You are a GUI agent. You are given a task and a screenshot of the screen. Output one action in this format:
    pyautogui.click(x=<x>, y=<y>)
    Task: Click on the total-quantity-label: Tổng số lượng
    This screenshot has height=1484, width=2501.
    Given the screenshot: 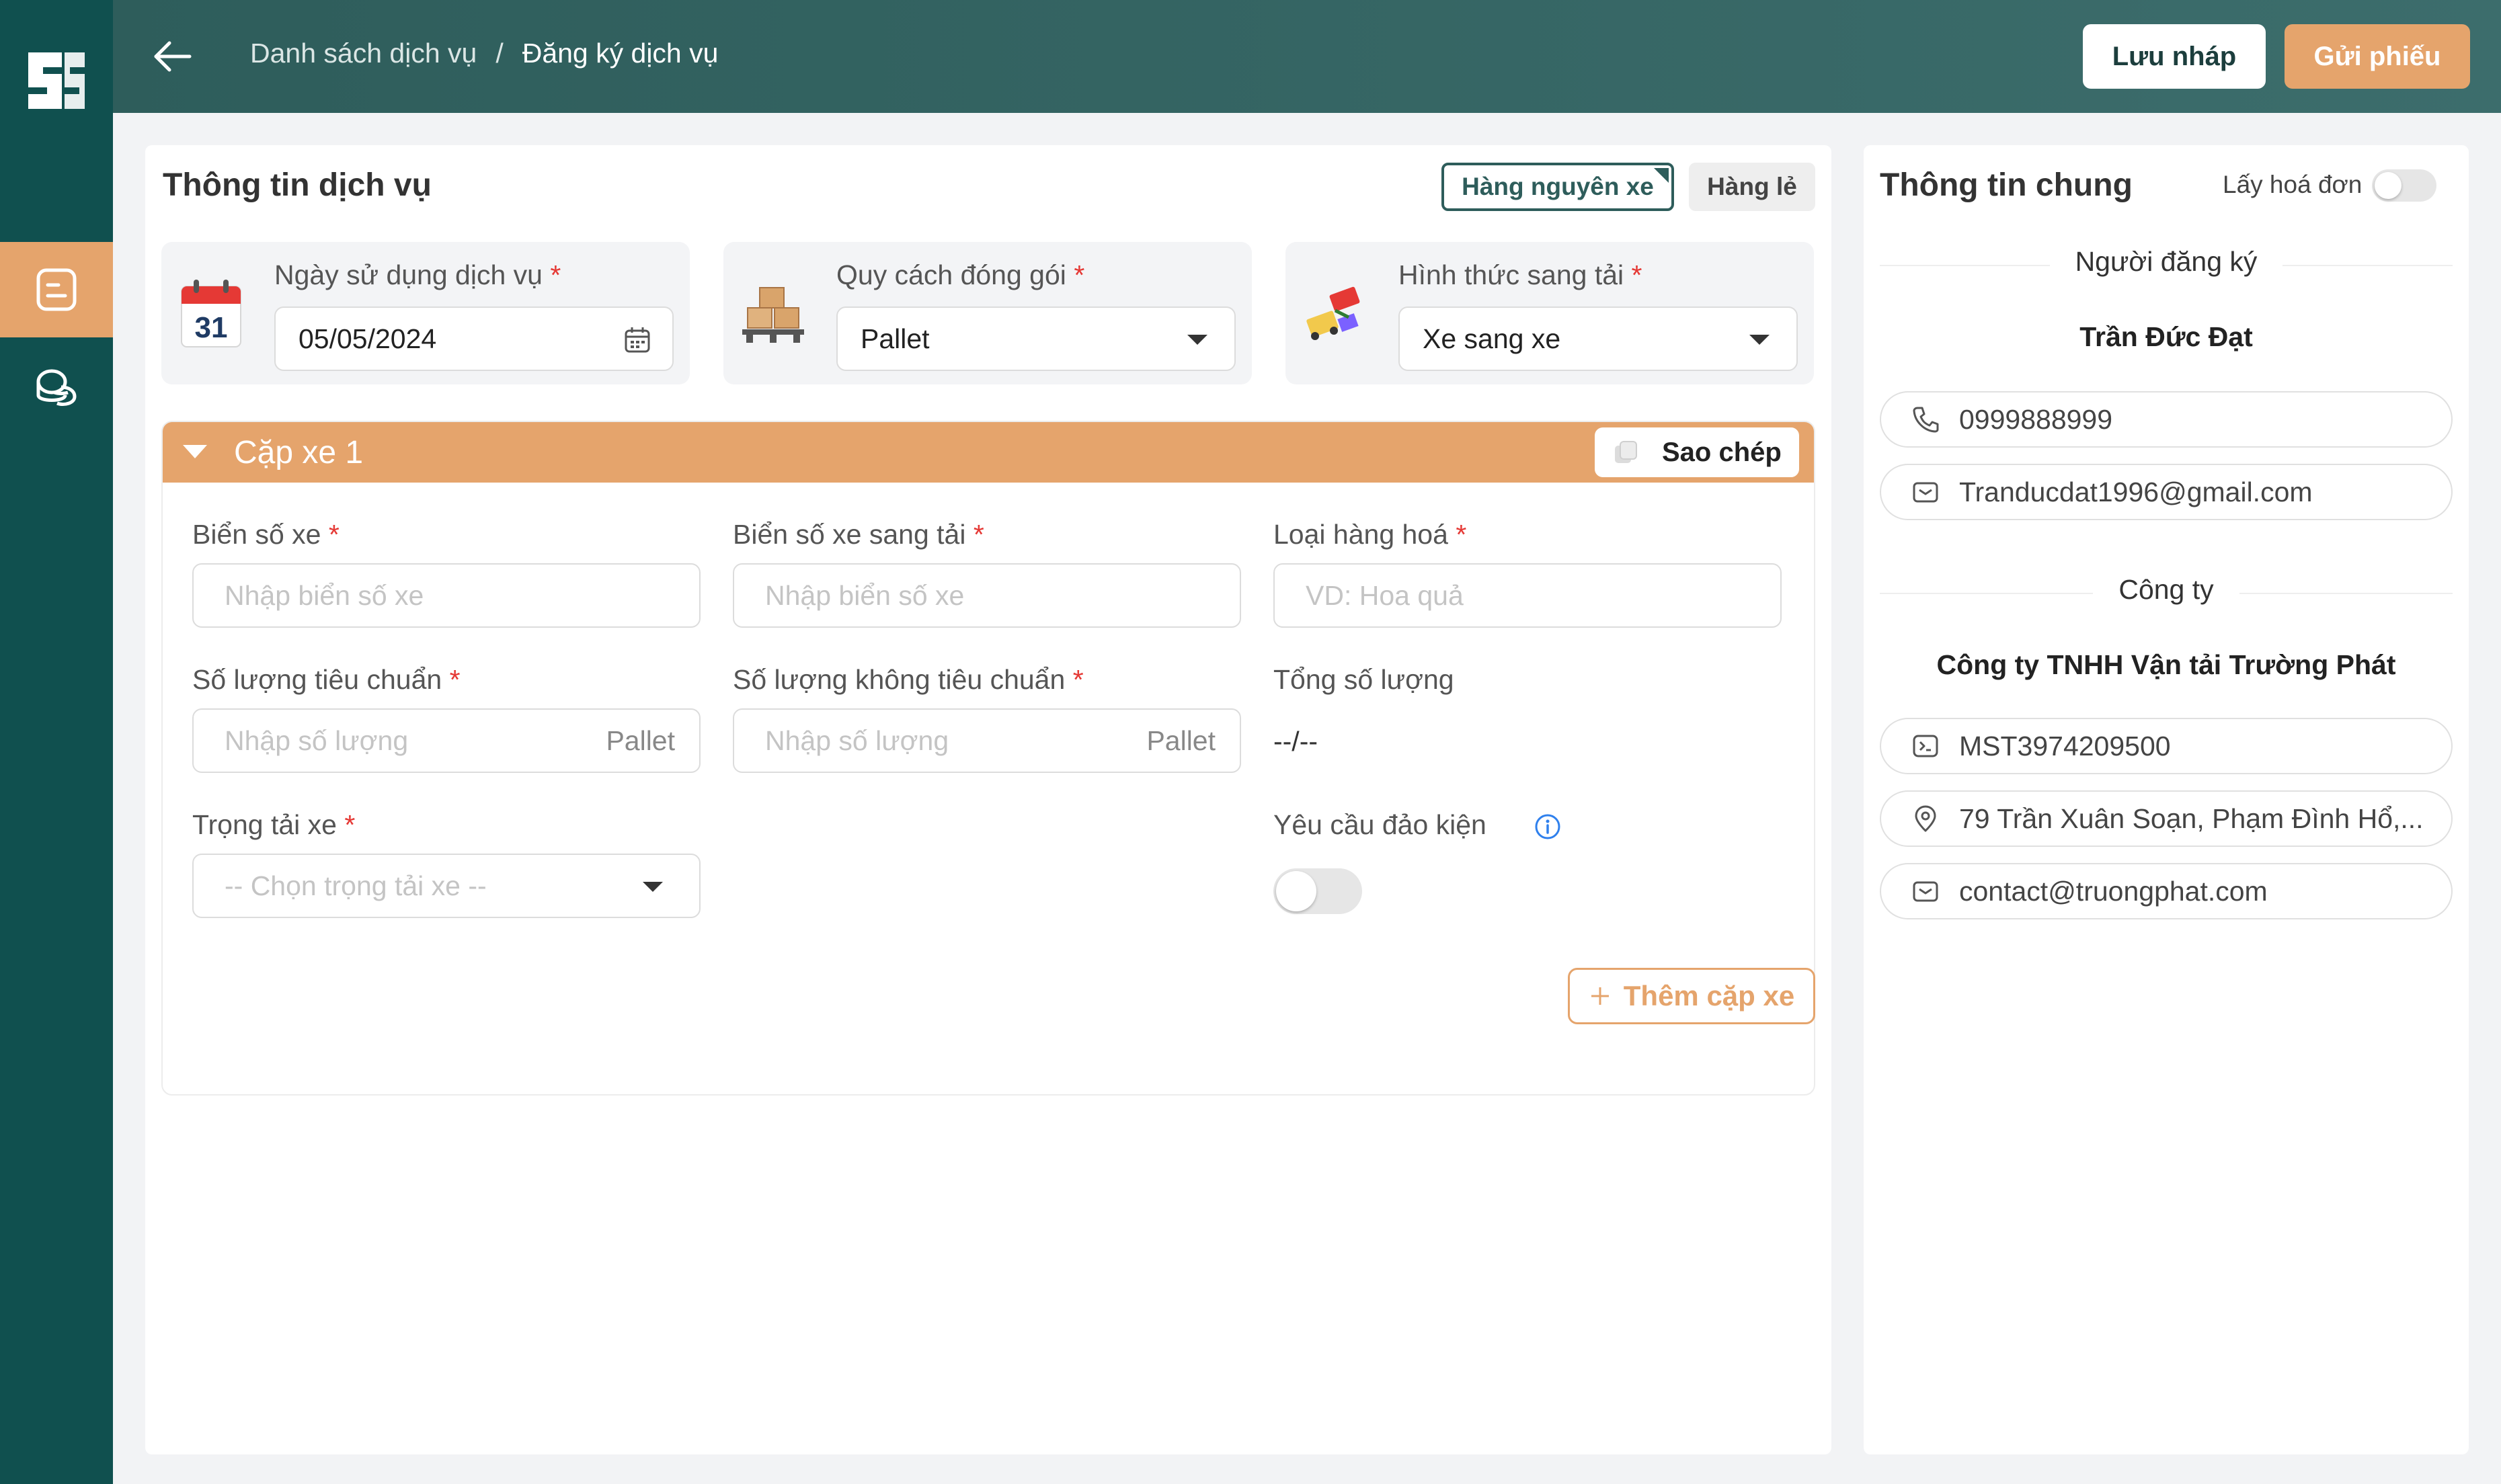 What is the action you would take?
    pyautogui.click(x=1363, y=679)
    